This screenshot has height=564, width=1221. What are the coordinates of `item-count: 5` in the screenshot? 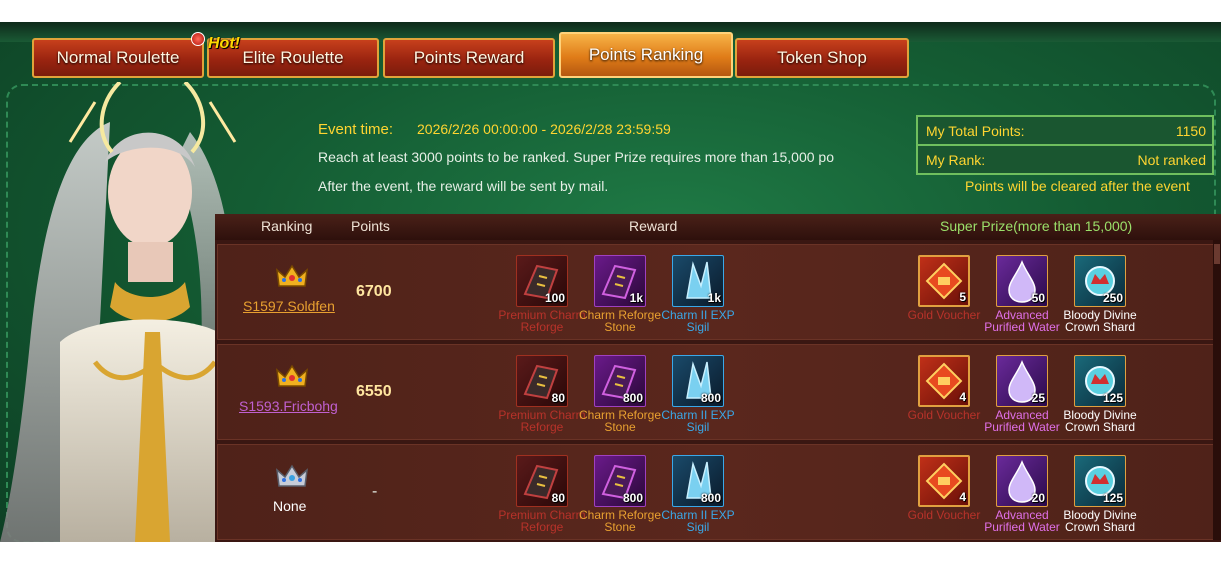 It's located at (962, 297).